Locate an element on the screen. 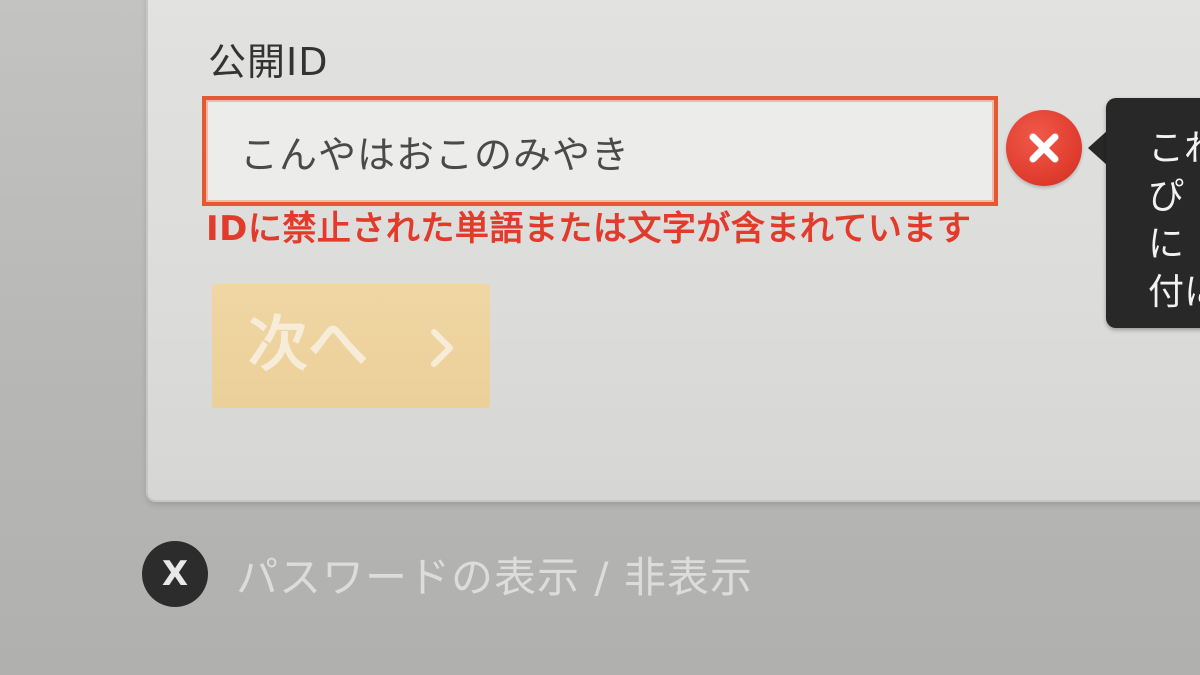 Image resolution: width=1200 pixels, height=675 pixels. next-button-label: 次へ is located at coordinates (308, 345).